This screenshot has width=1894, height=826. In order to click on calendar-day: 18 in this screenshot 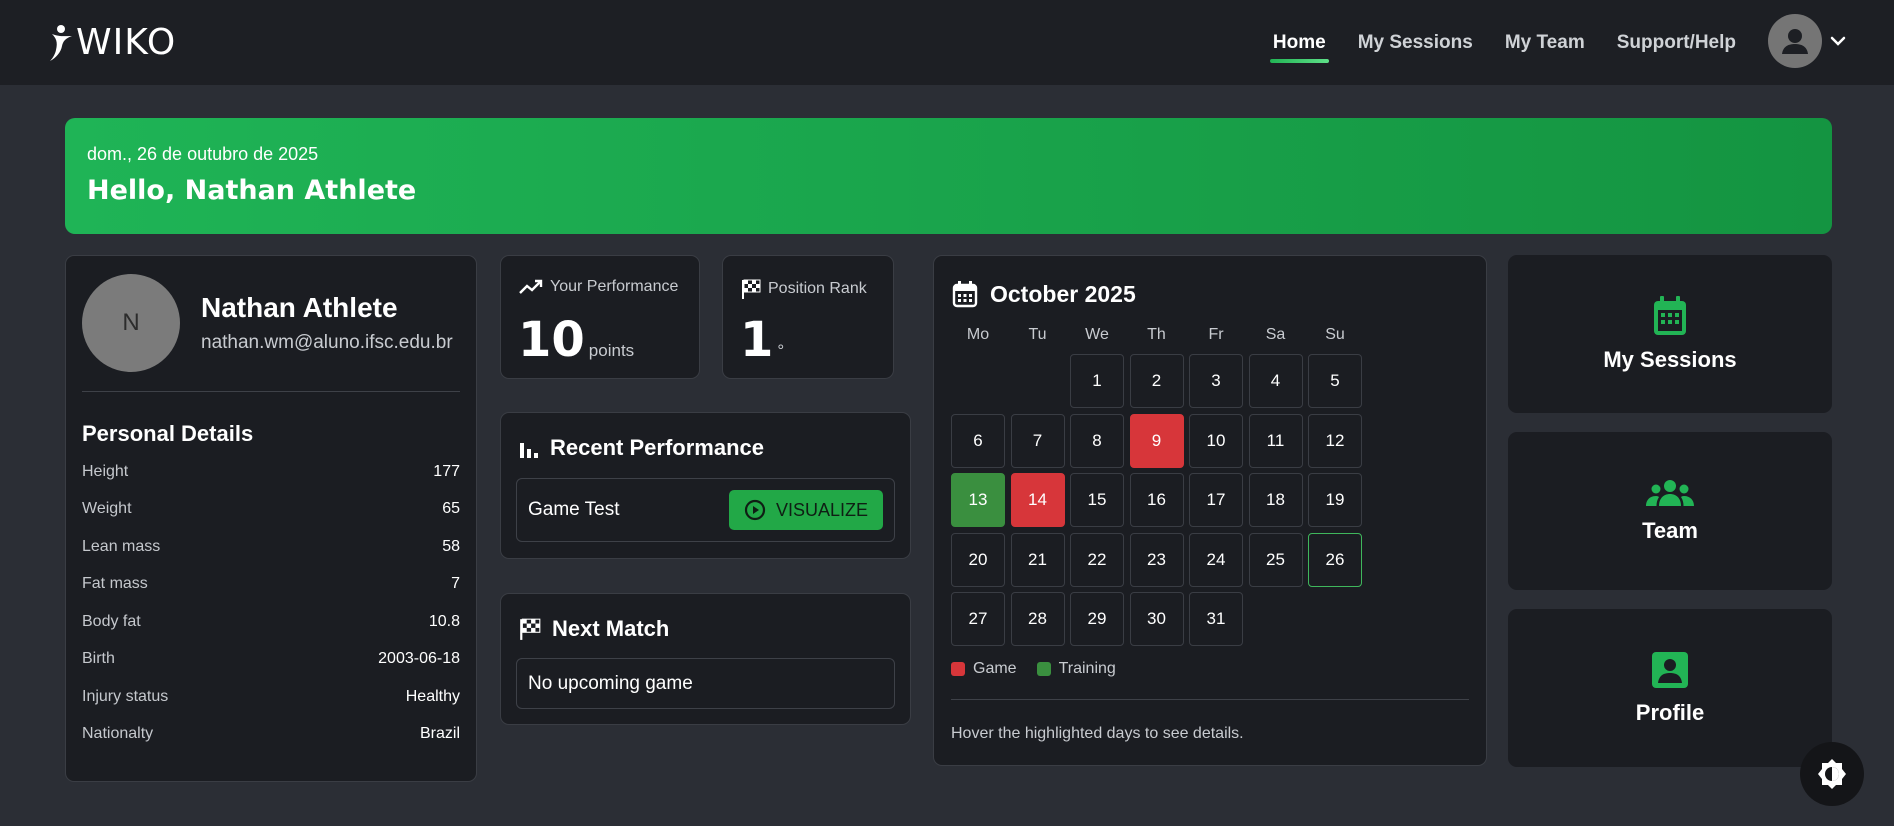, I will do `click(1275, 500)`.